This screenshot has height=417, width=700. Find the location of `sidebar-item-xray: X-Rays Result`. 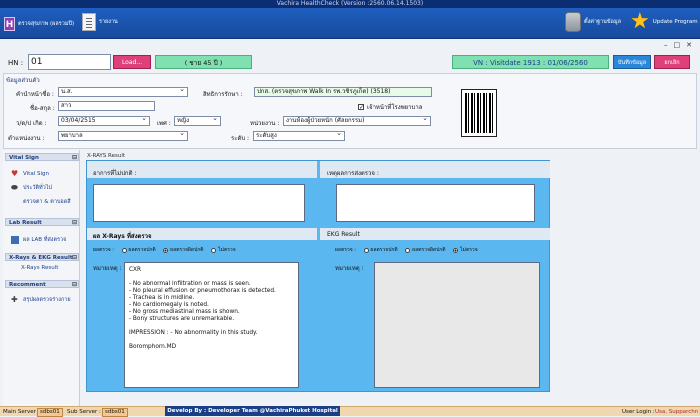

sidebar-item-xray: X-Rays Result is located at coordinates (39, 268).